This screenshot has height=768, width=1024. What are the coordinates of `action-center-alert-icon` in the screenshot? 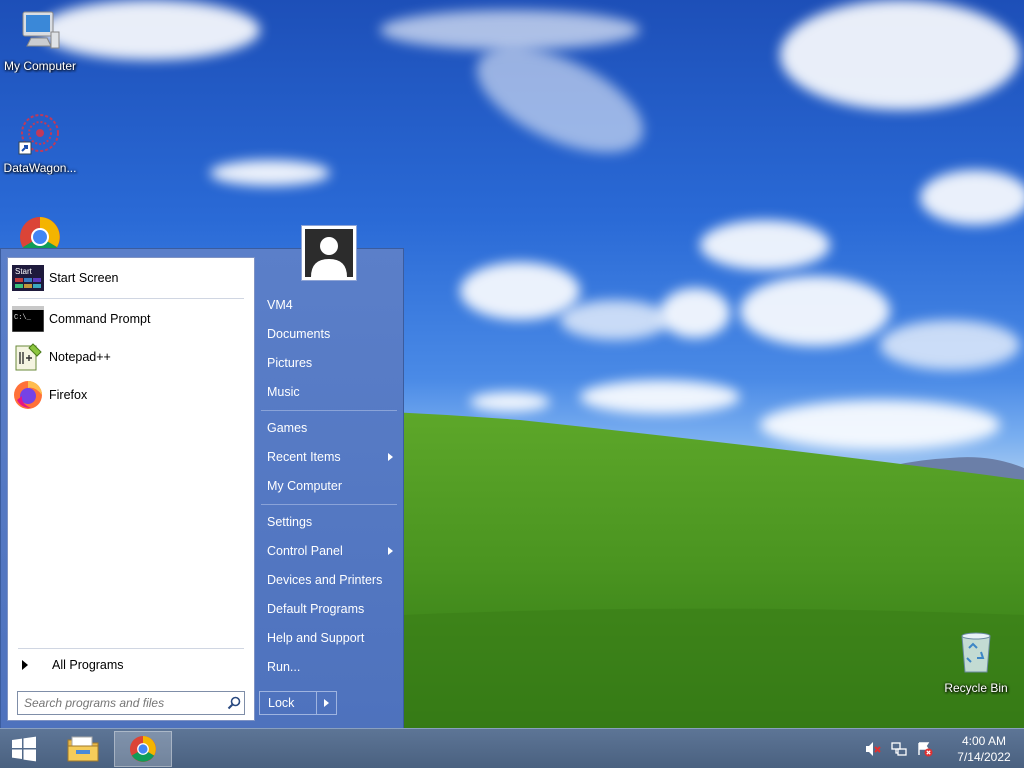 It's located at (925, 749).